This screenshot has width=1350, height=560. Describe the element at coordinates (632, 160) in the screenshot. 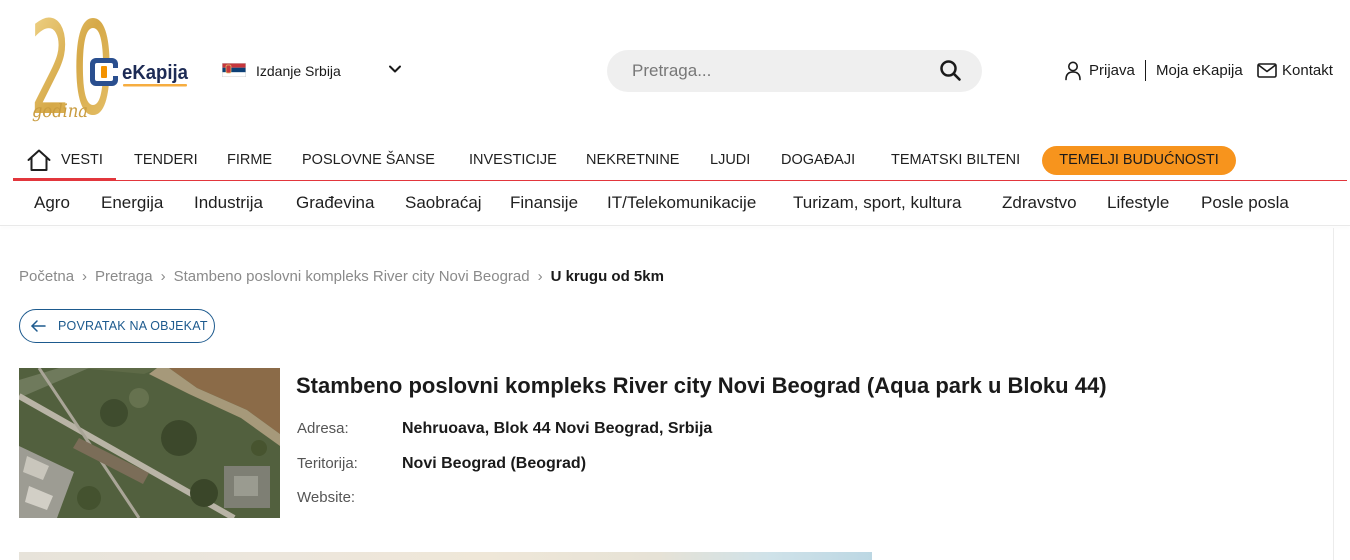

I see `nav-item-nekretnine: NEKRETNINE` at that location.